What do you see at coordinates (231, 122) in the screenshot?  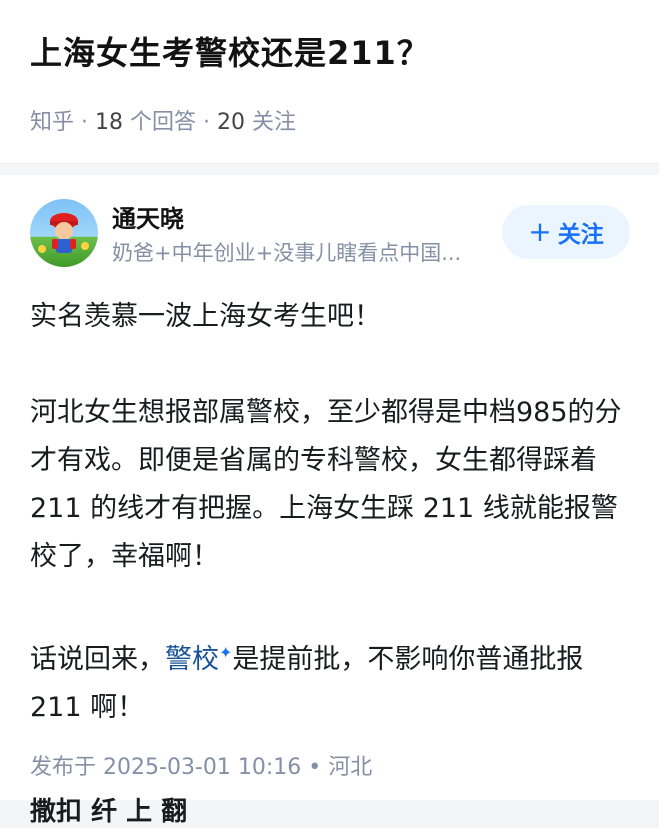 I see `followers-count: 20` at bounding box center [231, 122].